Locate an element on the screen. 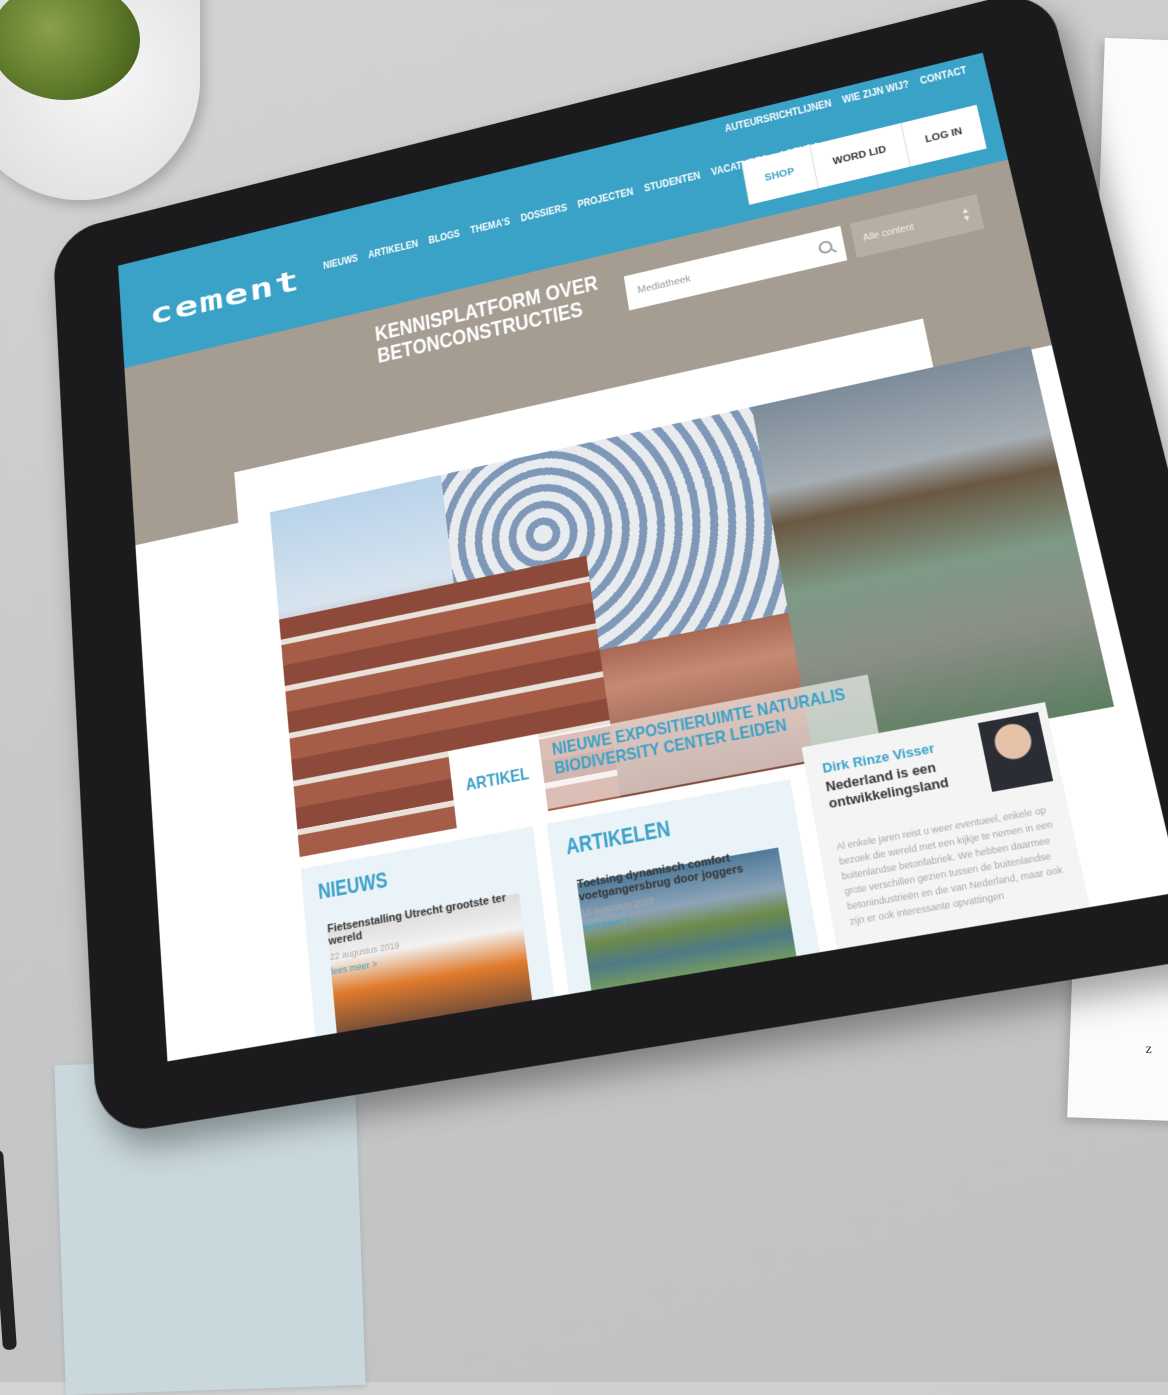  news-heading: NIEUWS is located at coordinates (353, 886).